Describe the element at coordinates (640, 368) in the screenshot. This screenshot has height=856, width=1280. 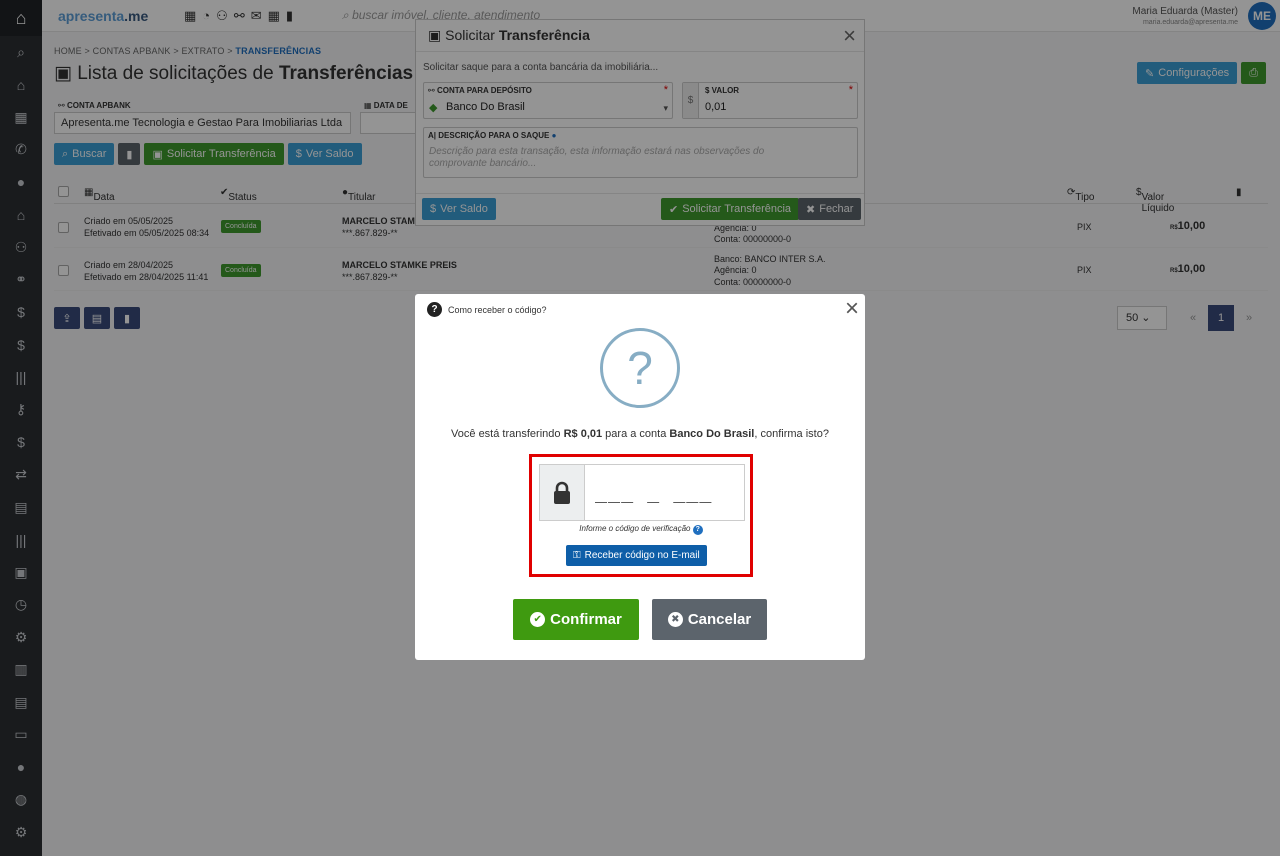
I see `question-circle-icon: ?` at that location.